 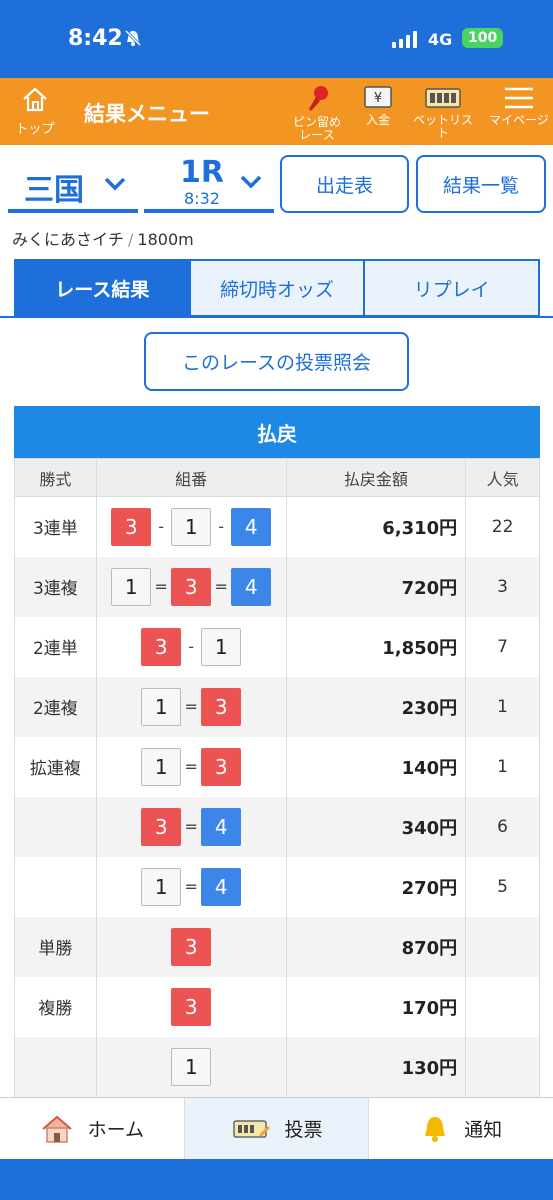 I want to click on combination: 1 = 3, so click(x=191, y=766).